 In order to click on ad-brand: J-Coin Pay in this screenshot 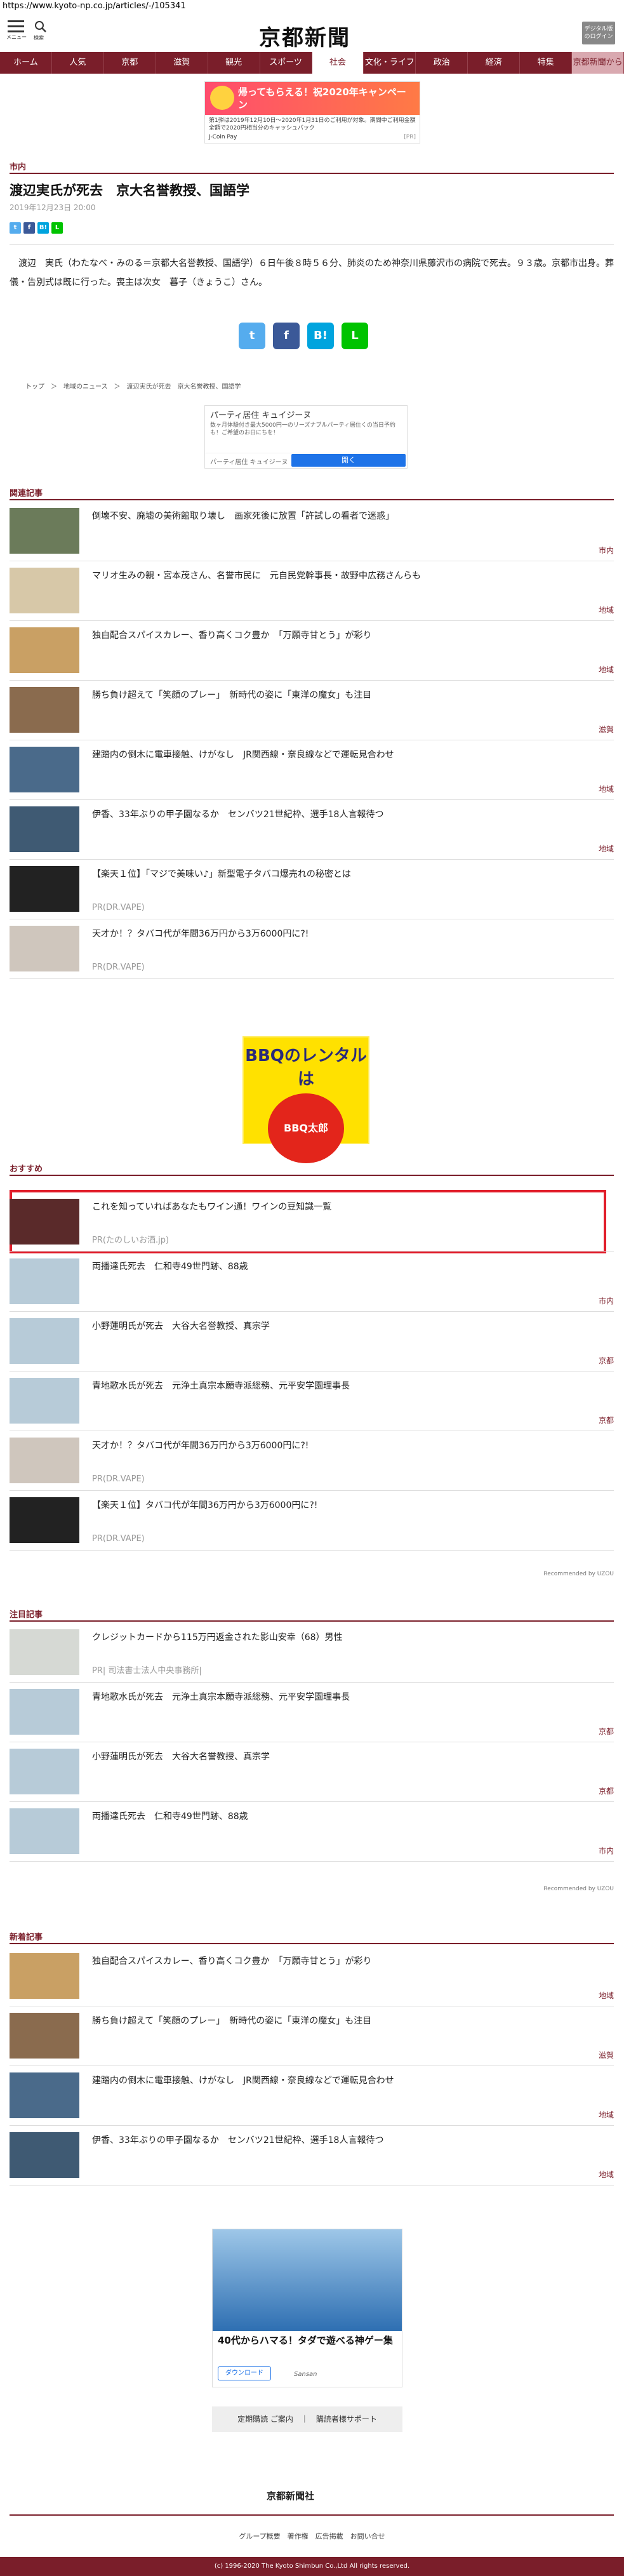, I will do `click(223, 137)`.